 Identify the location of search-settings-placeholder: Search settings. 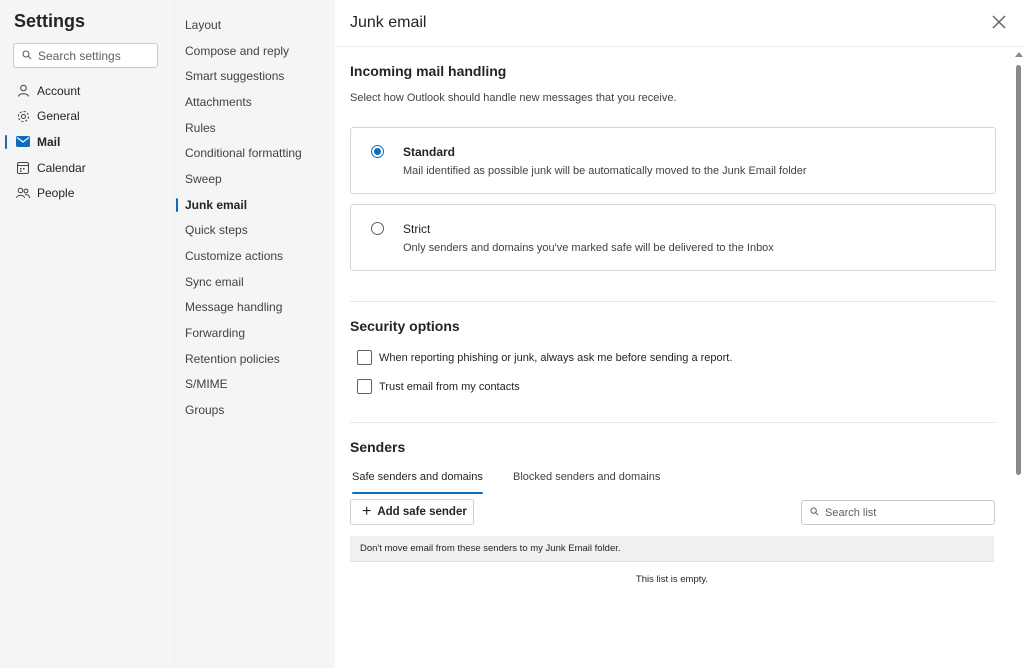
(79, 55).